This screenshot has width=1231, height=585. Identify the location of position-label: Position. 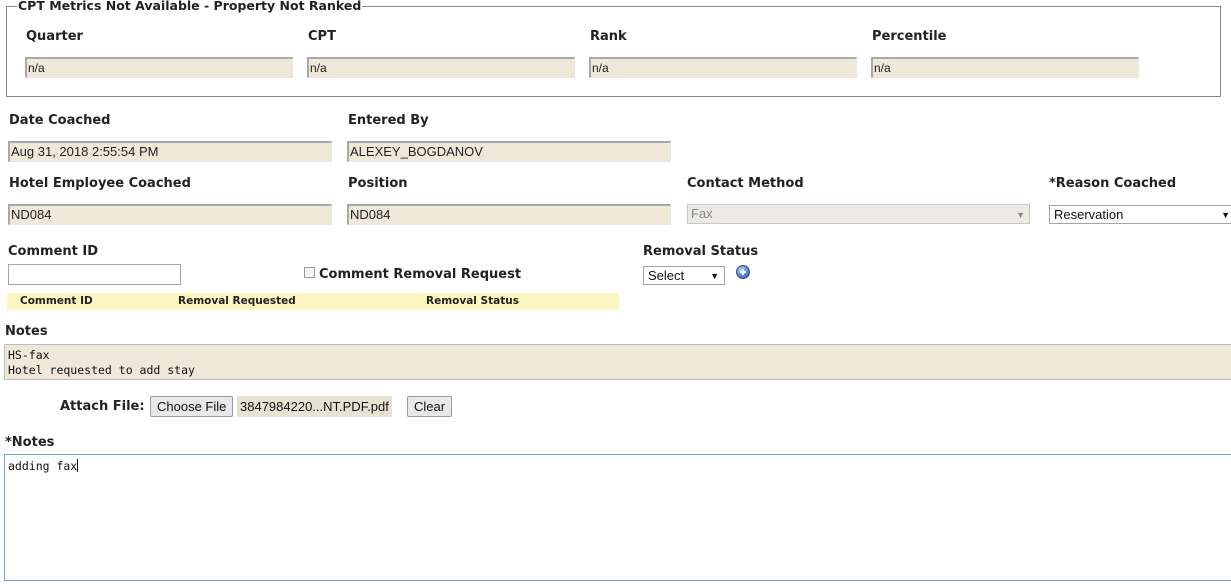
(378, 183).